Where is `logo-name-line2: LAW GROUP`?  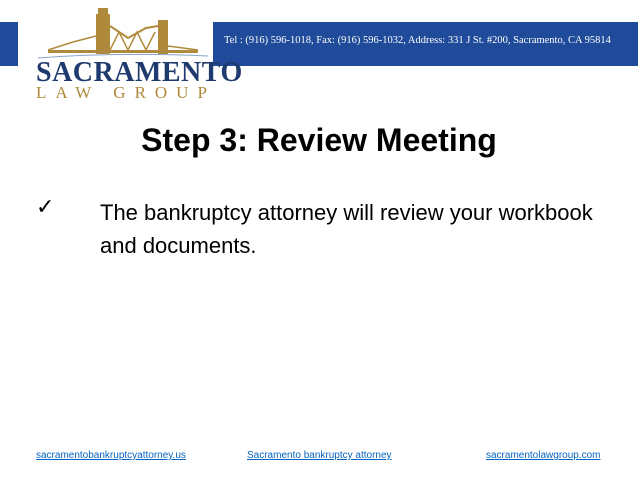 logo-name-line2: LAW GROUP is located at coordinates (126, 92).